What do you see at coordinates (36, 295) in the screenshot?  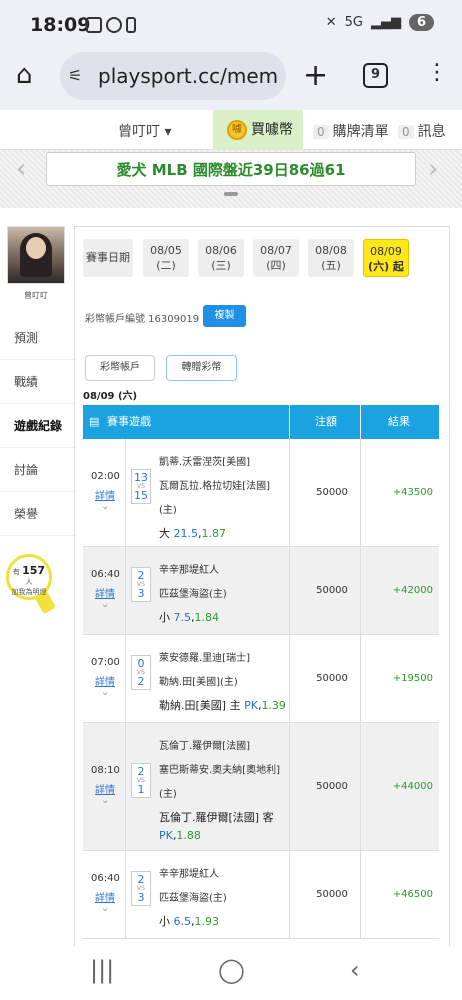 I see `username: 曾叮叮` at bounding box center [36, 295].